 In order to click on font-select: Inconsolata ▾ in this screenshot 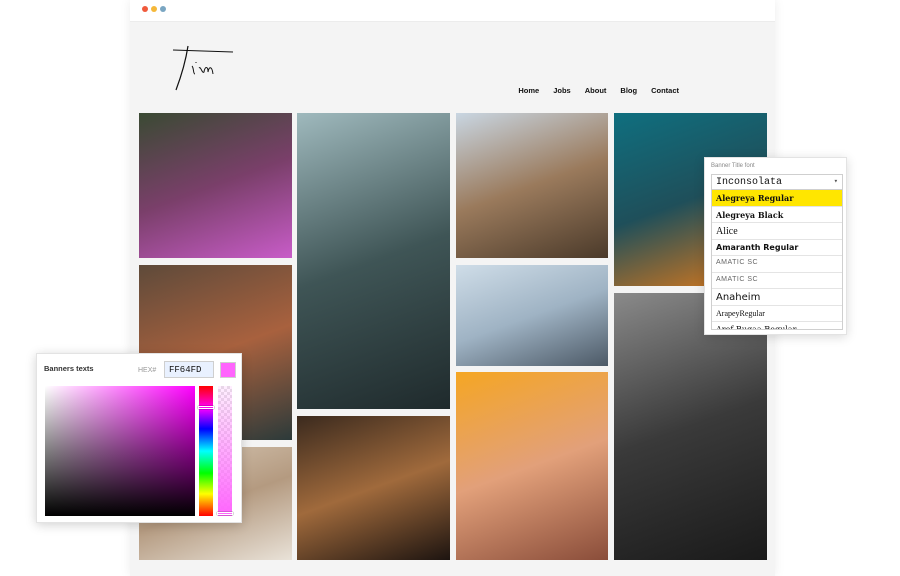, I will do `click(777, 182)`.